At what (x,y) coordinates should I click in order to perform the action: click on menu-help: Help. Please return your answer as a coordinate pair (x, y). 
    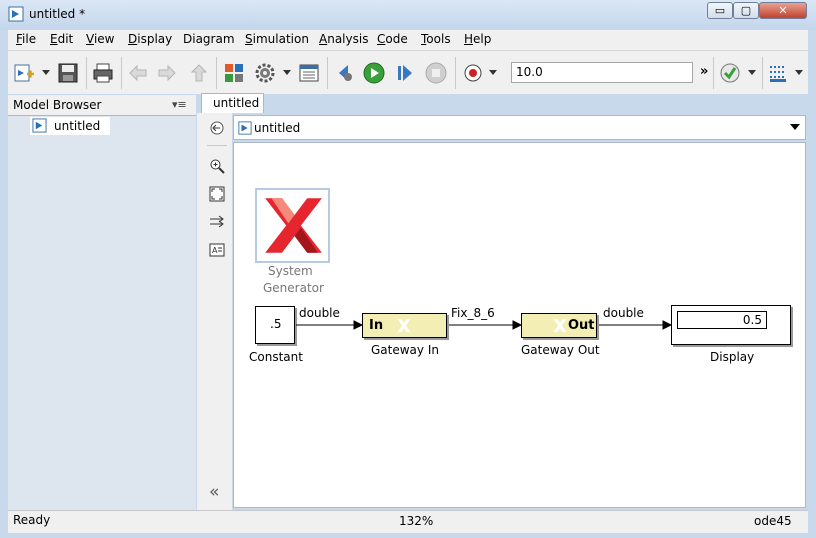
    Looking at the image, I should click on (477, 39).